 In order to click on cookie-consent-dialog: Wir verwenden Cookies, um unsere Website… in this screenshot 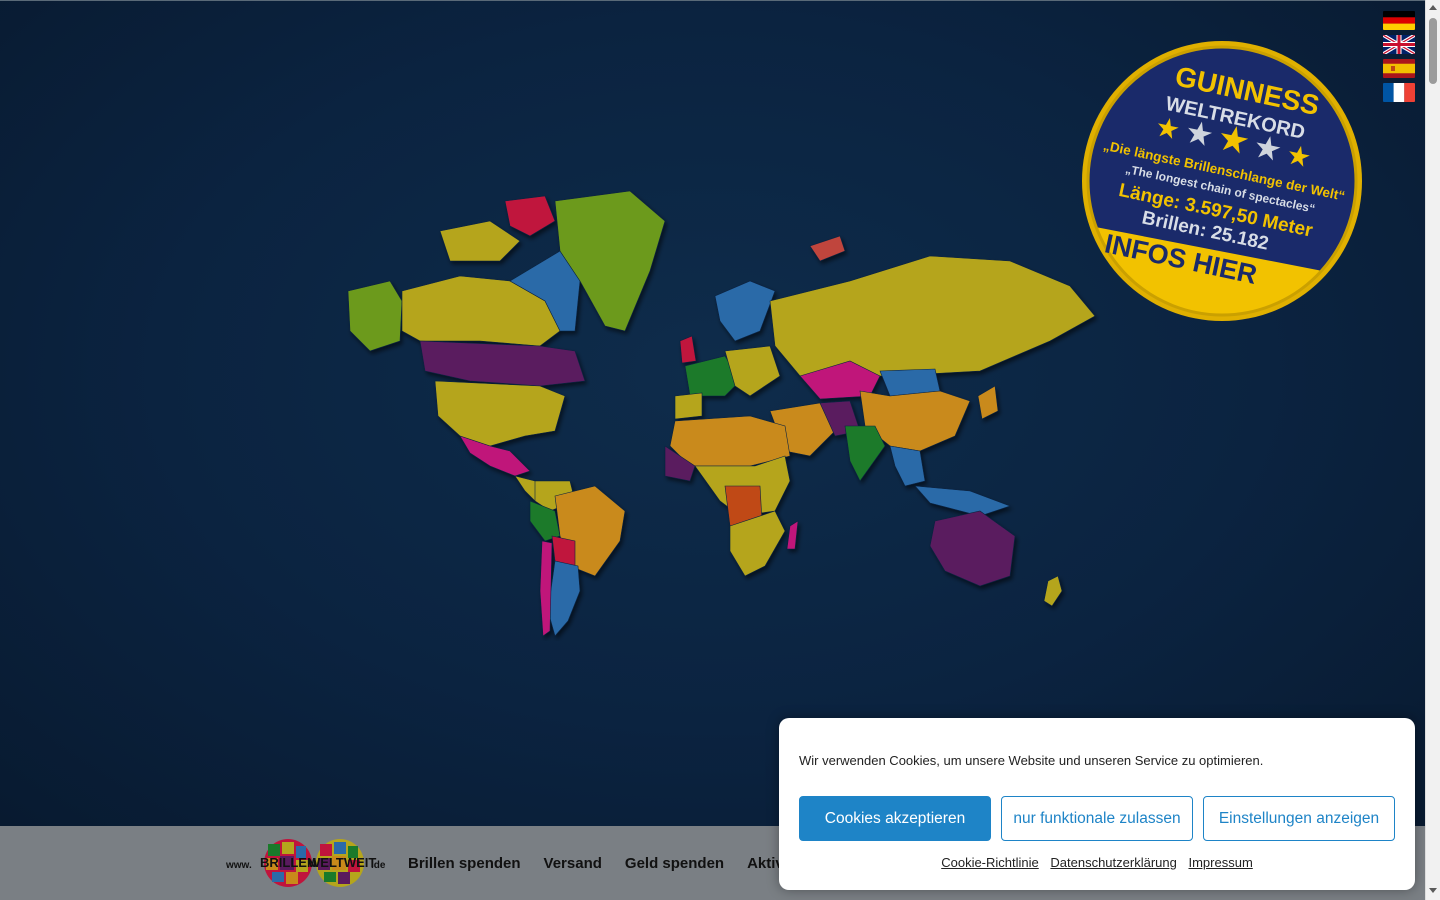, I will do `click(1097, 804)`.